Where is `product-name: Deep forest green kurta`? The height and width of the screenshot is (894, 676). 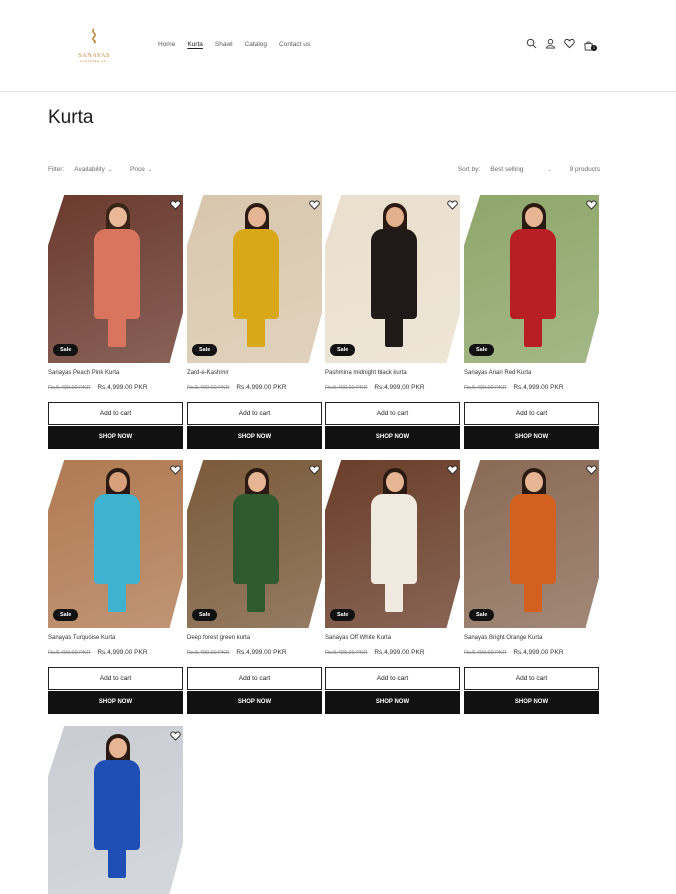 product-name: Deep forest green kurta is located at coordinates (218, 638).